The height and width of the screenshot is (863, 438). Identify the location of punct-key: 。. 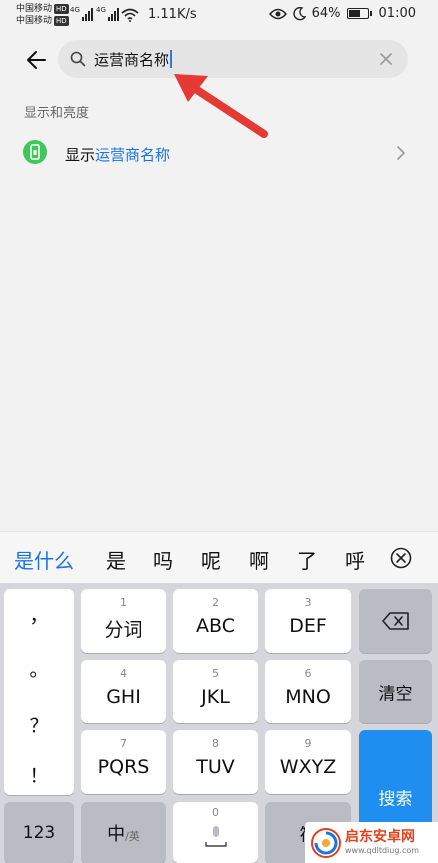
(39, 668).